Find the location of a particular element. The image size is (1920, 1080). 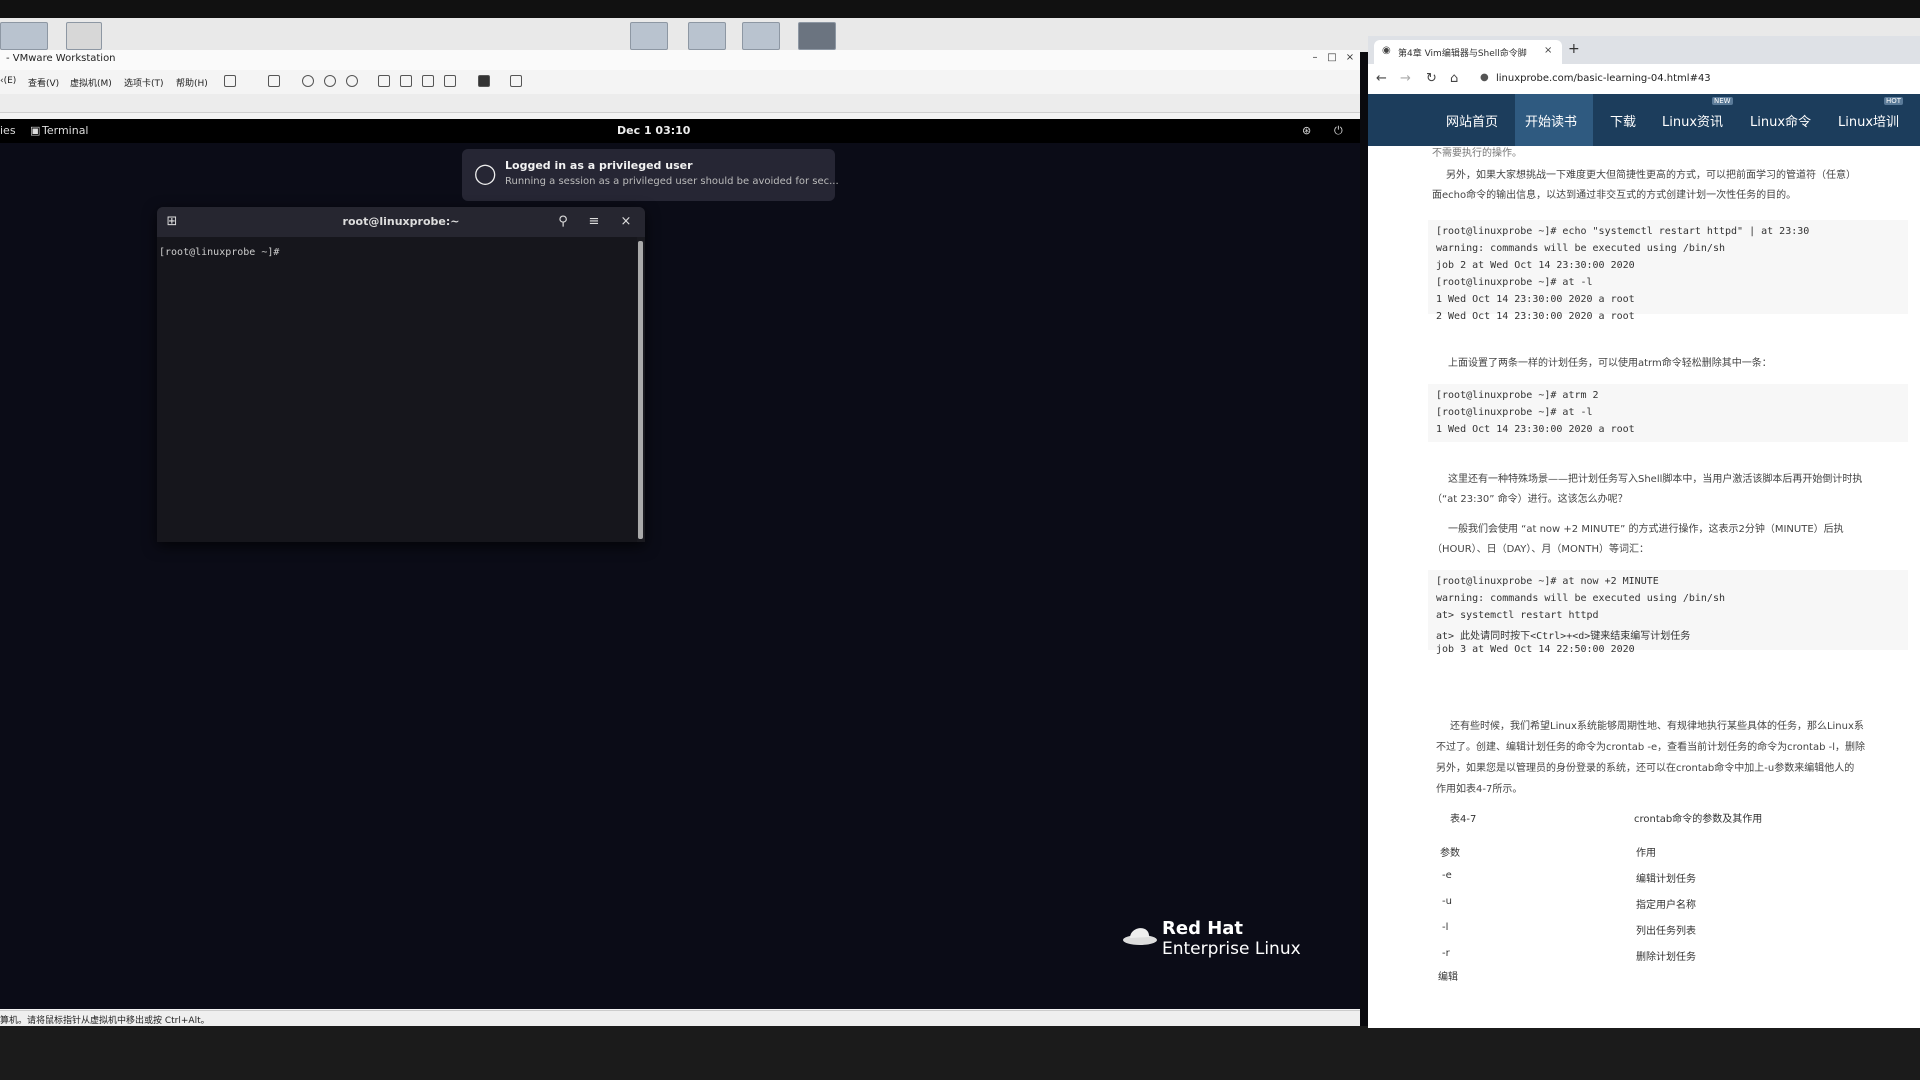

power-icon is located at coordinates (230, 81).